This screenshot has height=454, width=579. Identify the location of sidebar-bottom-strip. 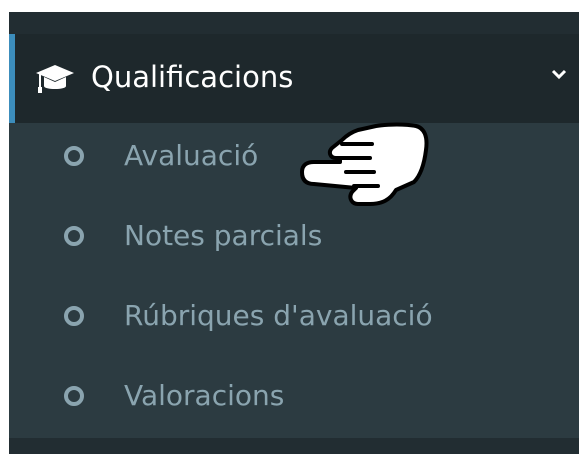
(294, 446).